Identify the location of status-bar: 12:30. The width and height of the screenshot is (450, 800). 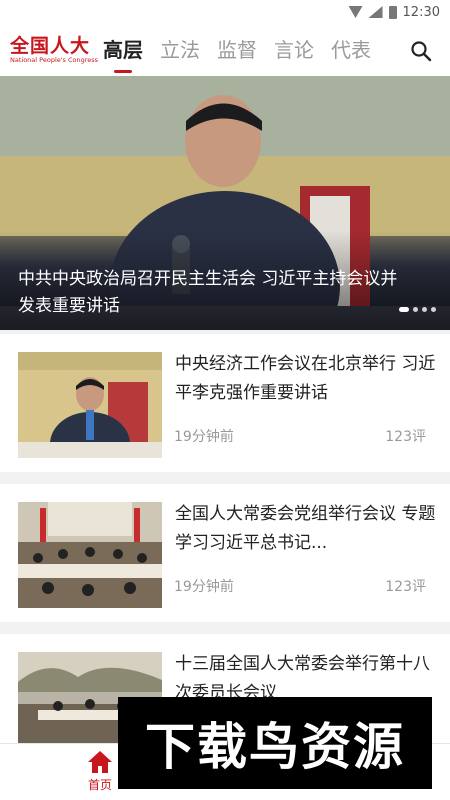
(225, 12).